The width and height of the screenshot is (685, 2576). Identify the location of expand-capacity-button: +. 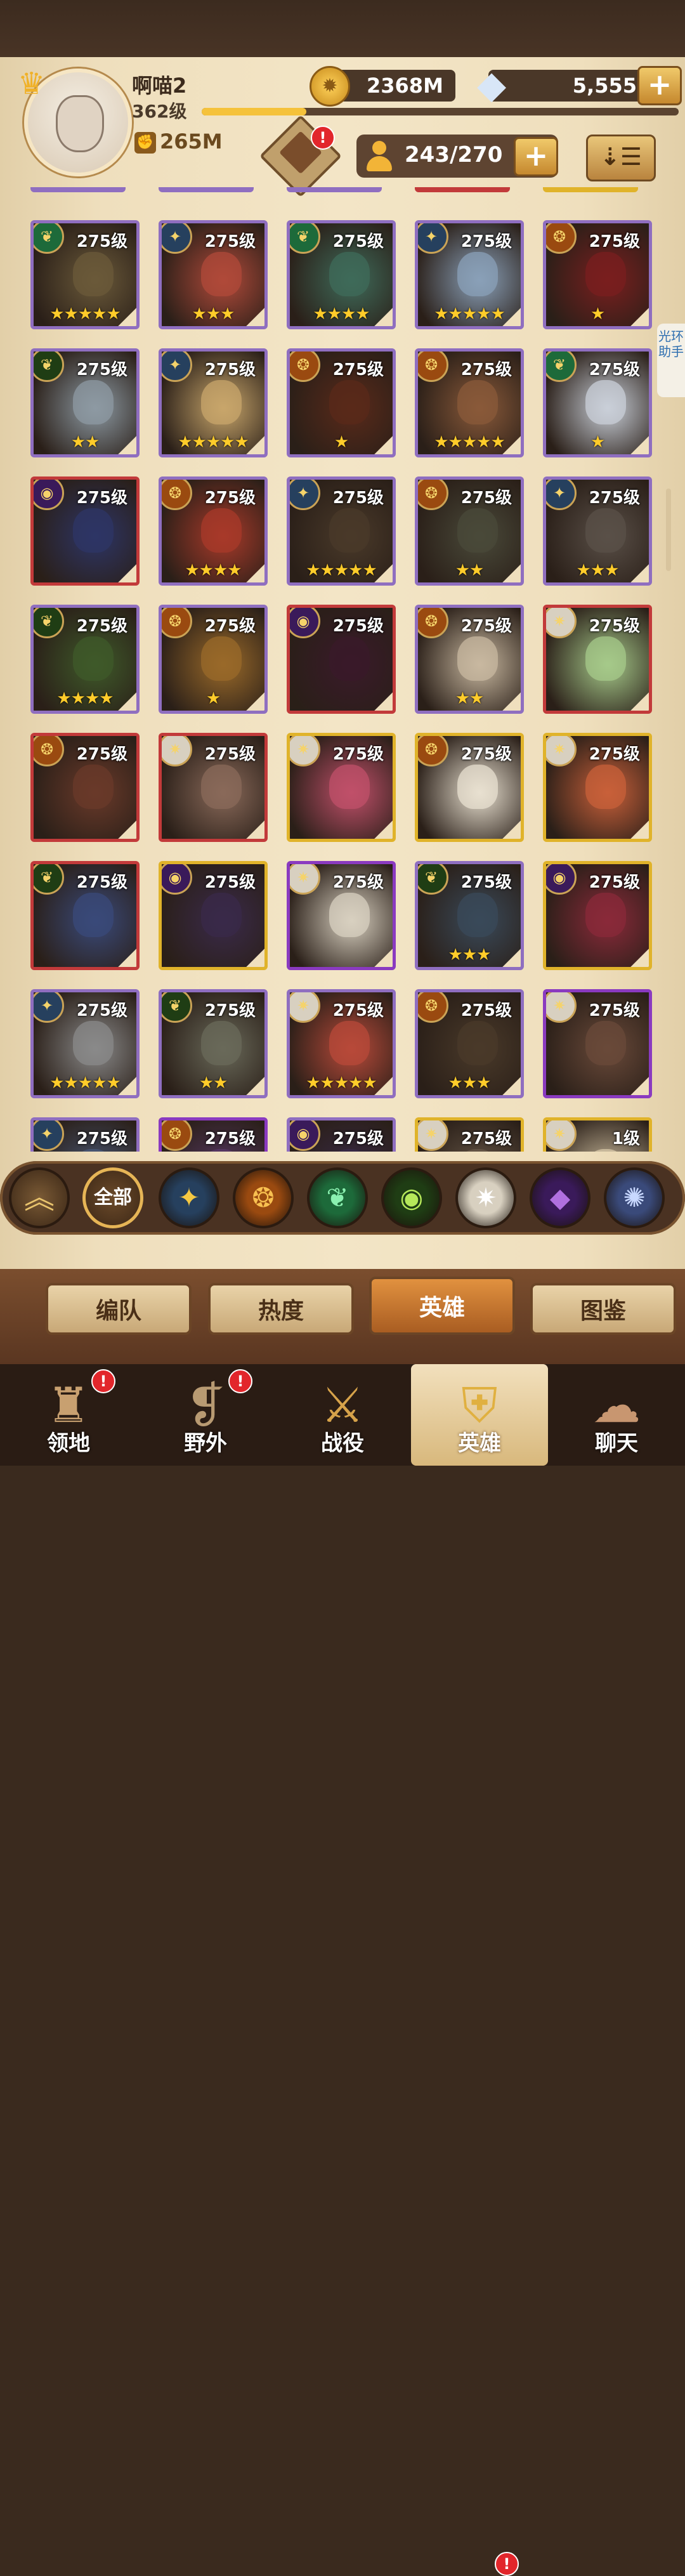
(536, 156).